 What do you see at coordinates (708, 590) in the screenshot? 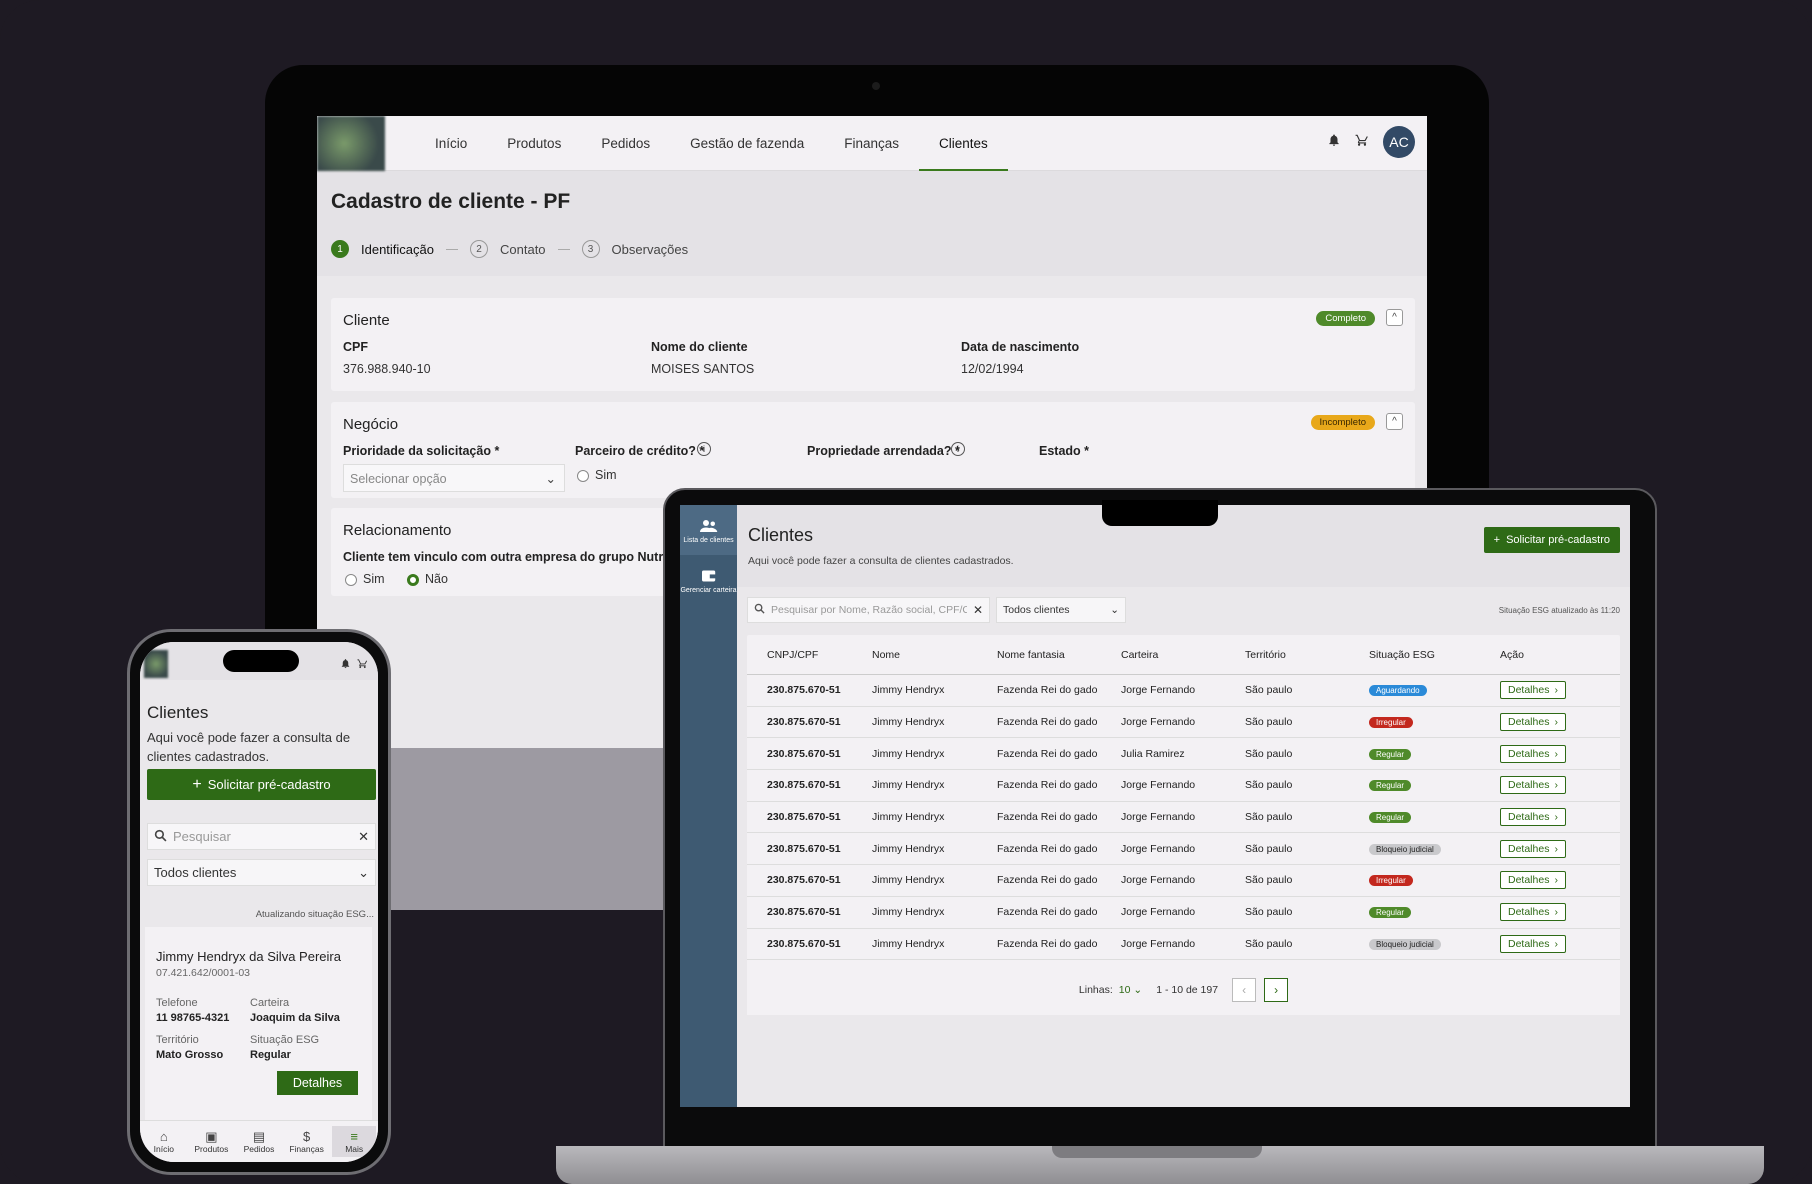
I see `sidebar-item-label: Gerenciar carteira` at bounding box center [708, 590].